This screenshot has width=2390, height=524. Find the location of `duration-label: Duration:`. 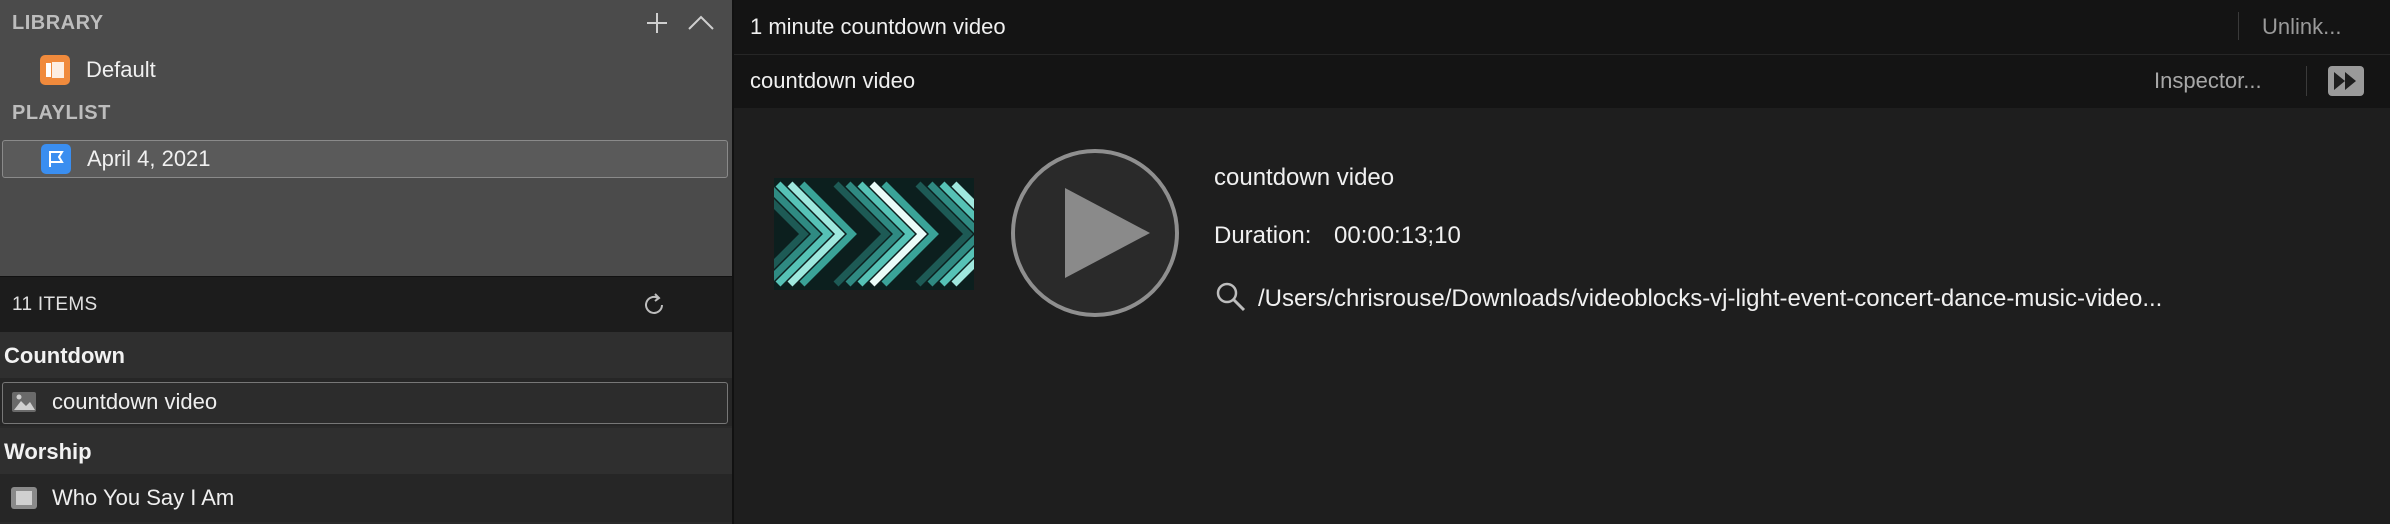

duration-label: Duration: is located at coordinates (1263, 235).